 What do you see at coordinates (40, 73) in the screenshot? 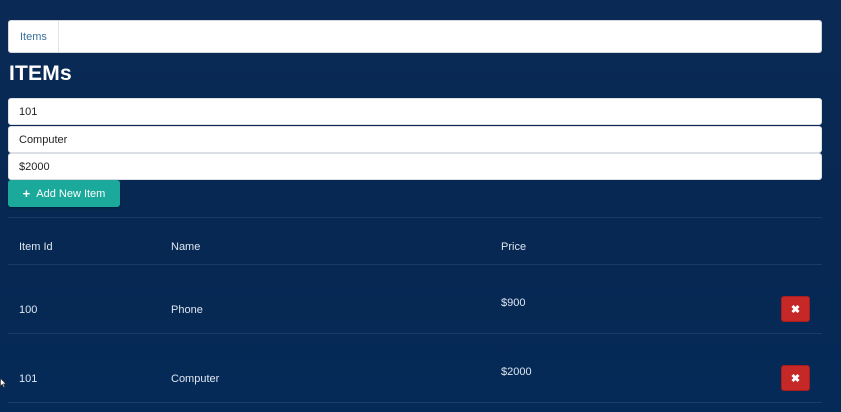
I see `page-title: ITEMs` at bounding box center [40, 73].